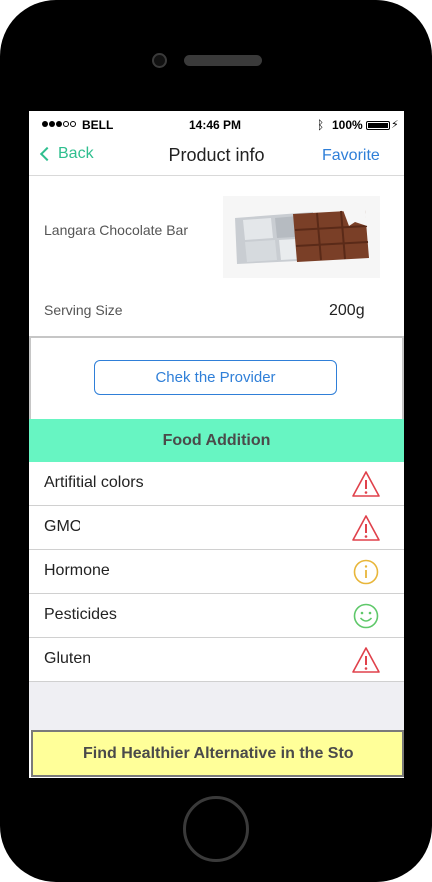  What do you see at coordinates (159, 60) in the screenshot?
I see `camera-lens` at bounding box center [159, 60].